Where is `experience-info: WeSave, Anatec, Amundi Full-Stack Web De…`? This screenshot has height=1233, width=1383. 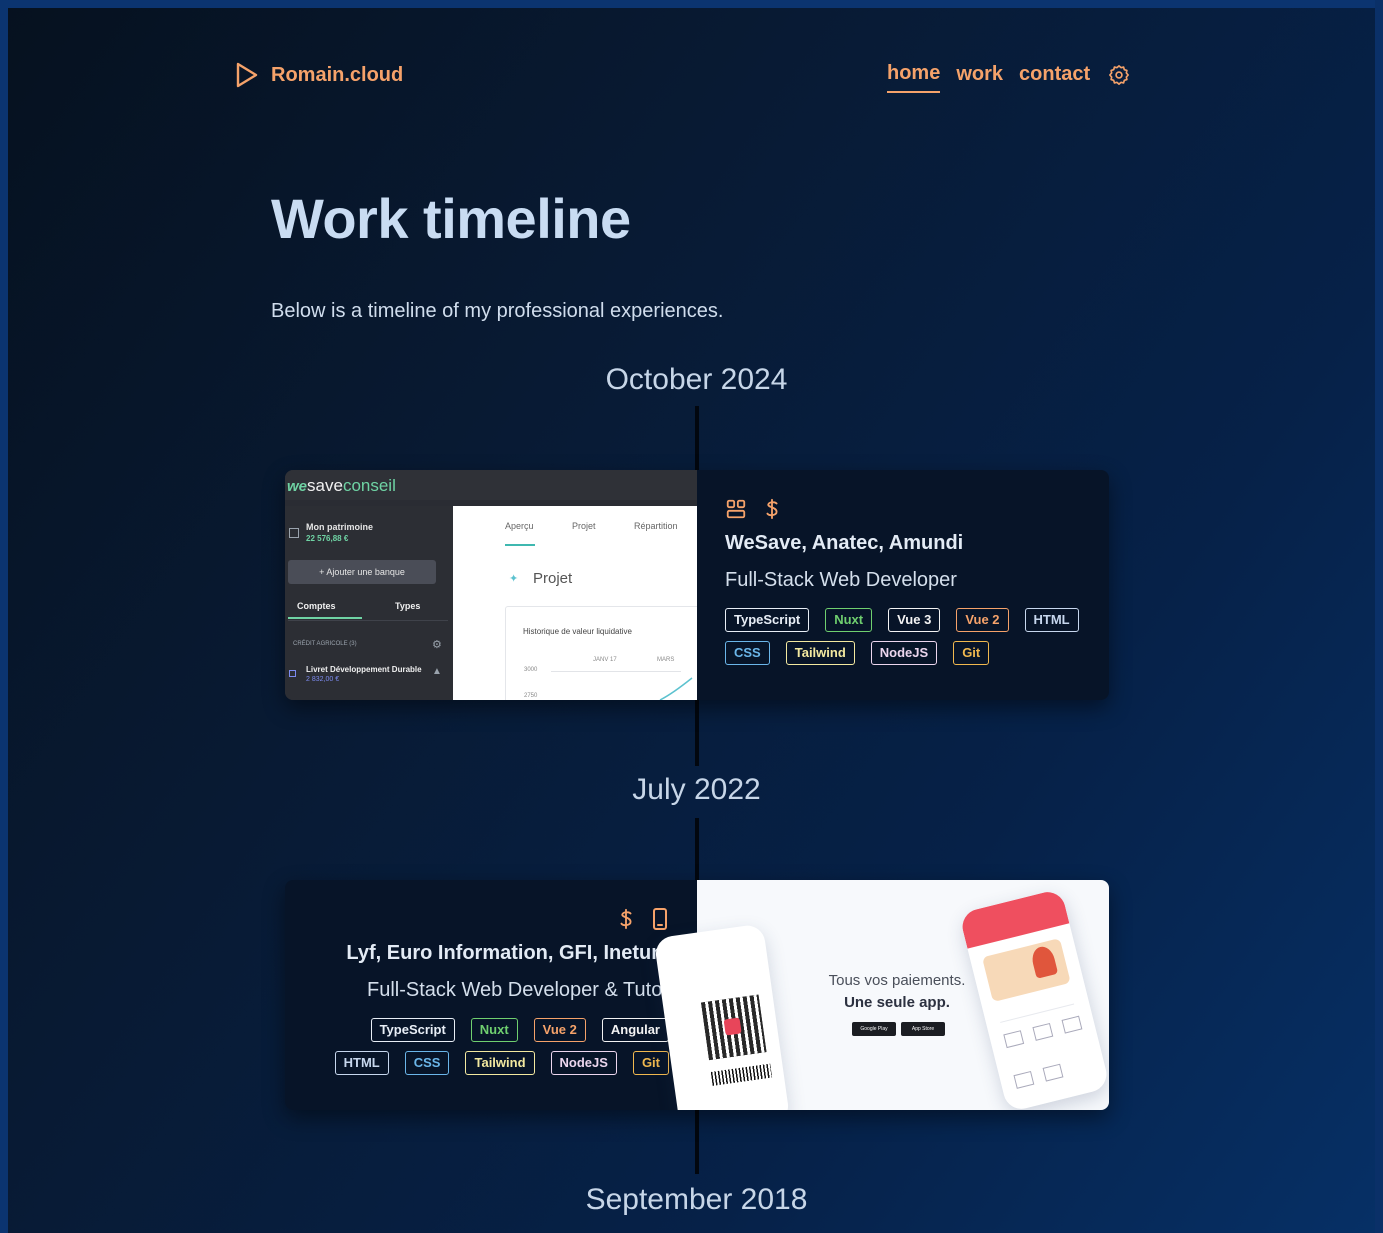 experience-info: WeSave, Anatec, Amundi Full-Stack Web De… is located at coordinates (903, 585).